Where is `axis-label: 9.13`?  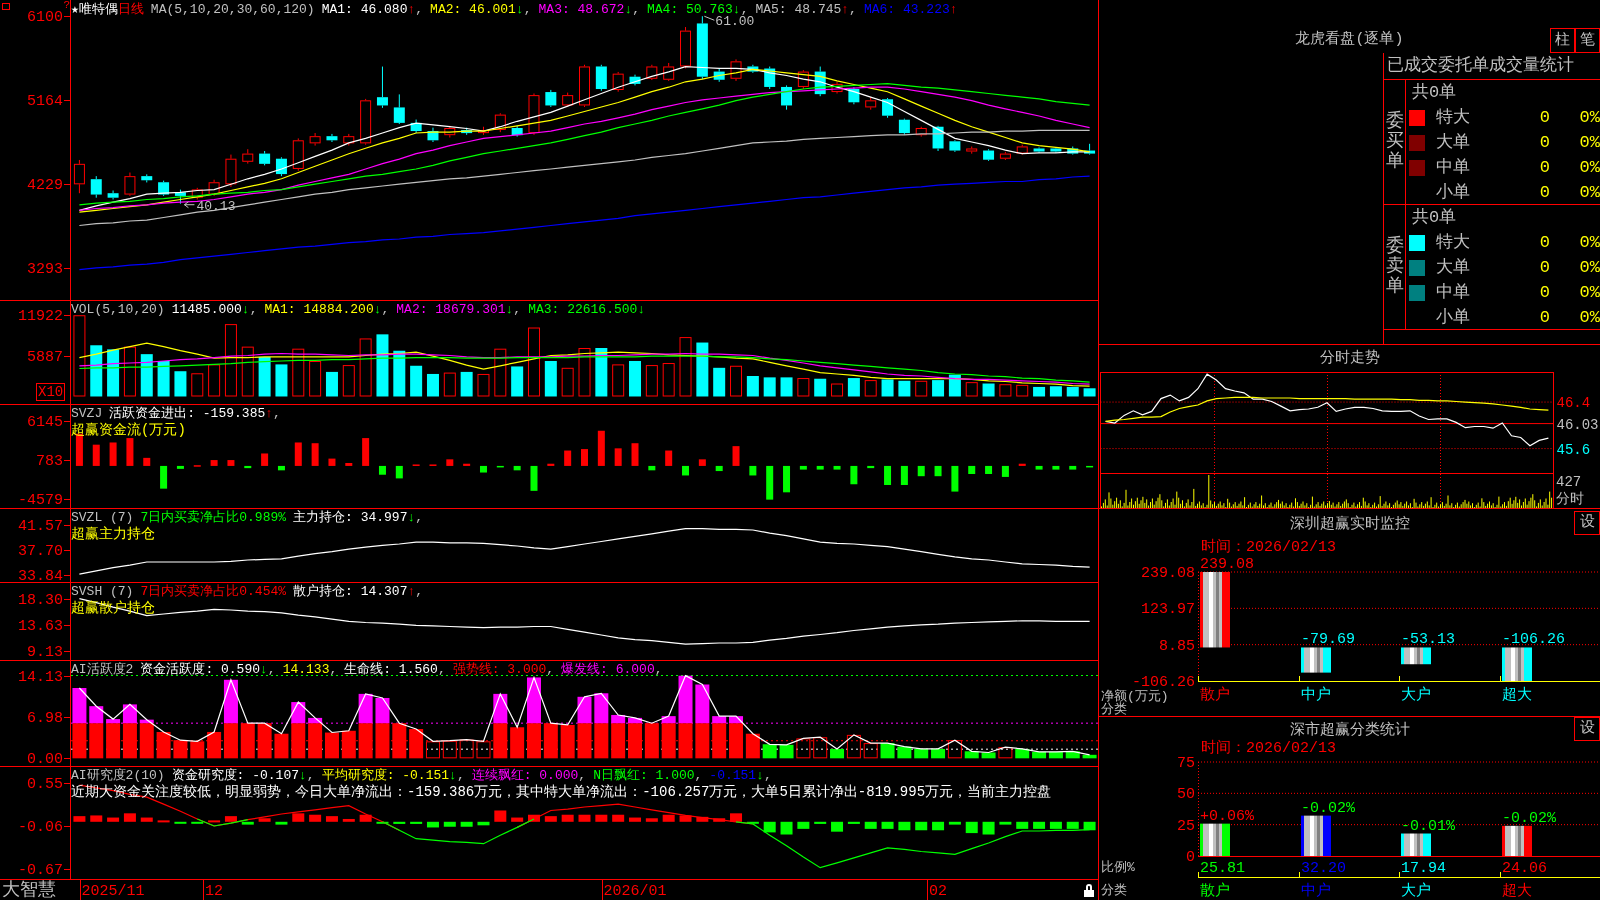
axis-label: 9.13 is located at coordinates (45, 651).